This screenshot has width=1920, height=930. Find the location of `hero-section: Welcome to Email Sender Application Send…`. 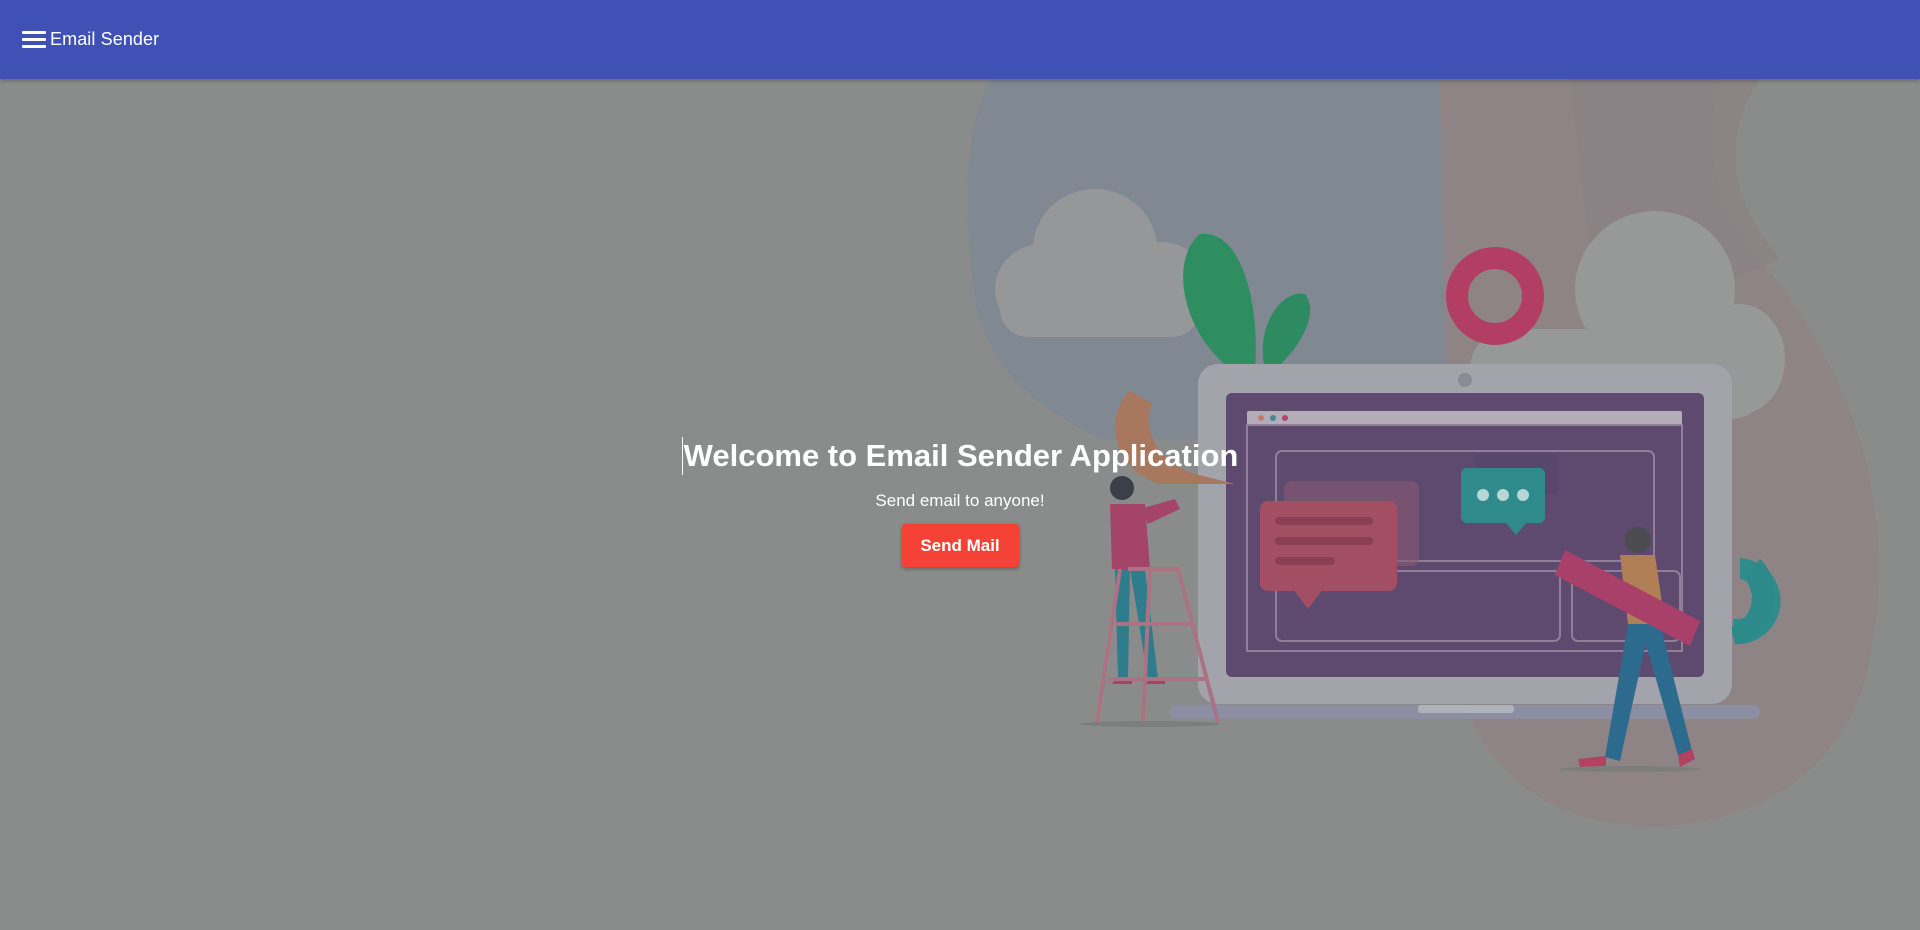

hero-section: Welcome to Email Sender Application Send… is located at coordinates (960, 502).